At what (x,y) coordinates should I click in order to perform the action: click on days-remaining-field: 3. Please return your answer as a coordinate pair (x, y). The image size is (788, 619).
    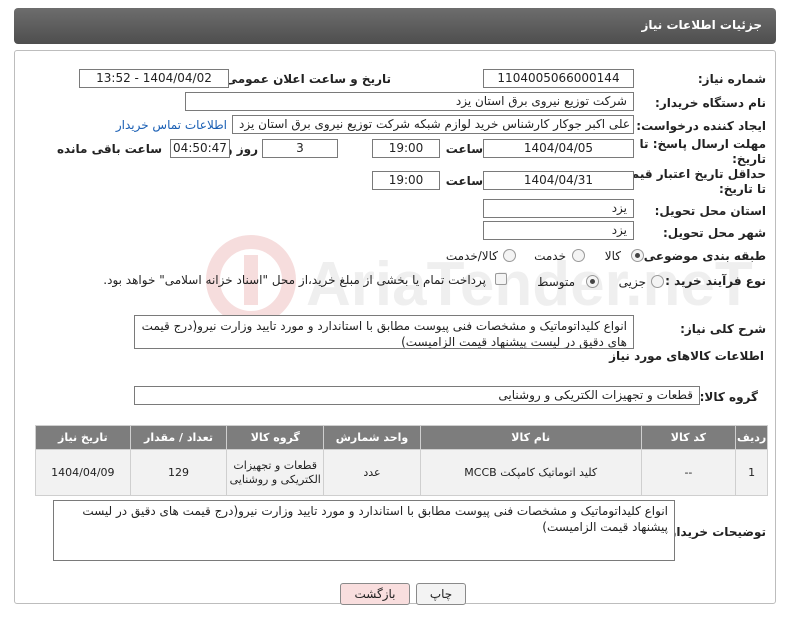
    Looking at the image, I should click on (300, 148).